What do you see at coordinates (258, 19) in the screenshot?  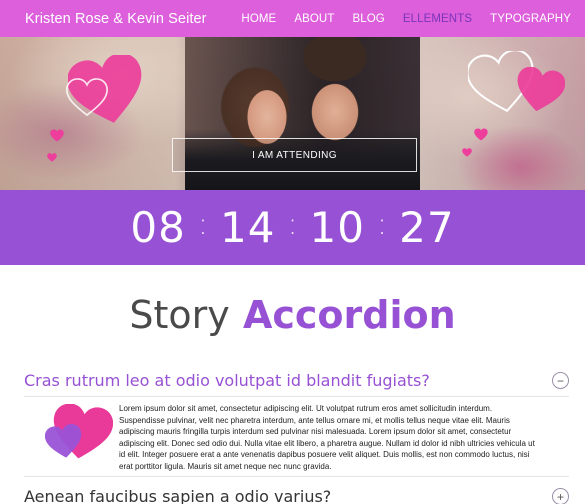 I see `nav-home: HOME` at bounding box center [258, 19].